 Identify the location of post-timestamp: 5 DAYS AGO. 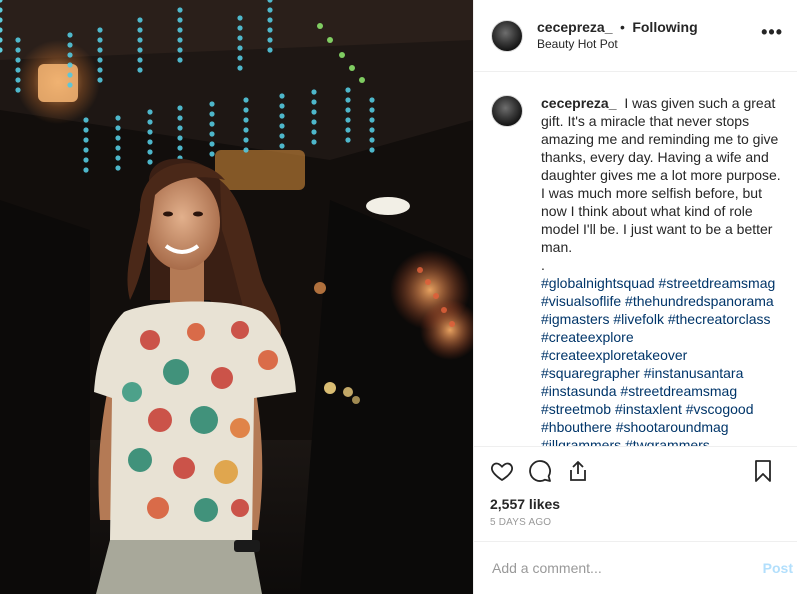
(635, 527).